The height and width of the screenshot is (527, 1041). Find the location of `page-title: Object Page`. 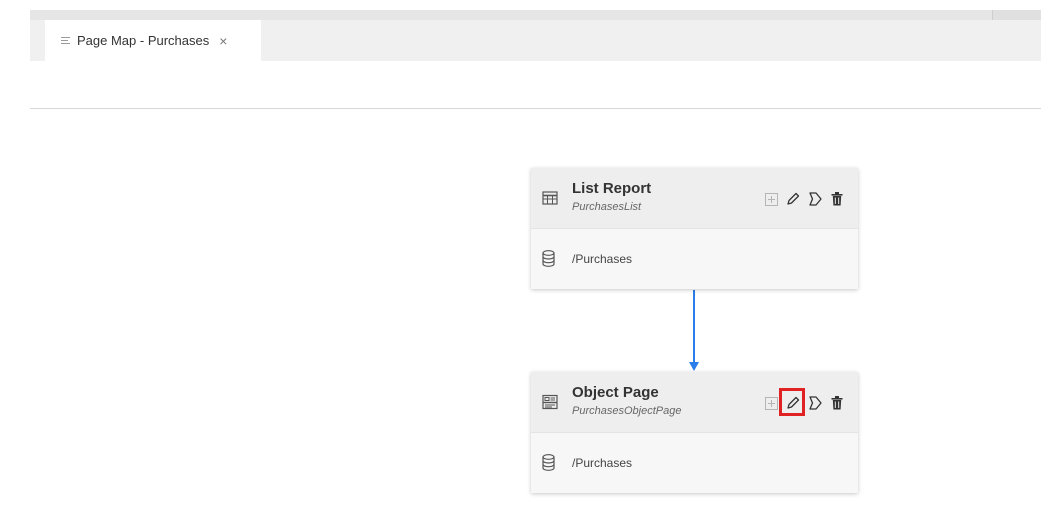

page-title: Object Page is located at coordinates (615, 392).